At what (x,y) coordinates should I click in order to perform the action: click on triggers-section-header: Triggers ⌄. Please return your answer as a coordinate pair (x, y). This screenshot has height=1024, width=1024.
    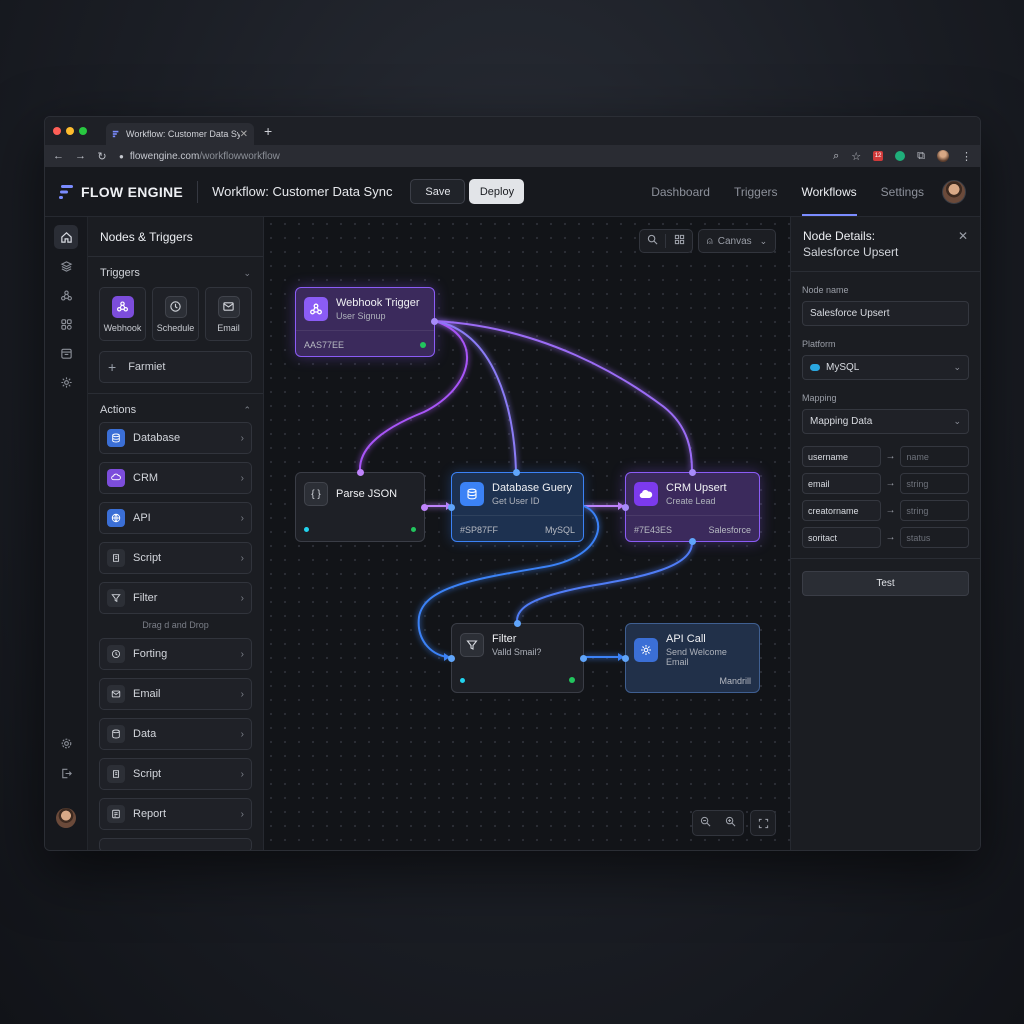
    Looking at the image, I should click on (175, 271).